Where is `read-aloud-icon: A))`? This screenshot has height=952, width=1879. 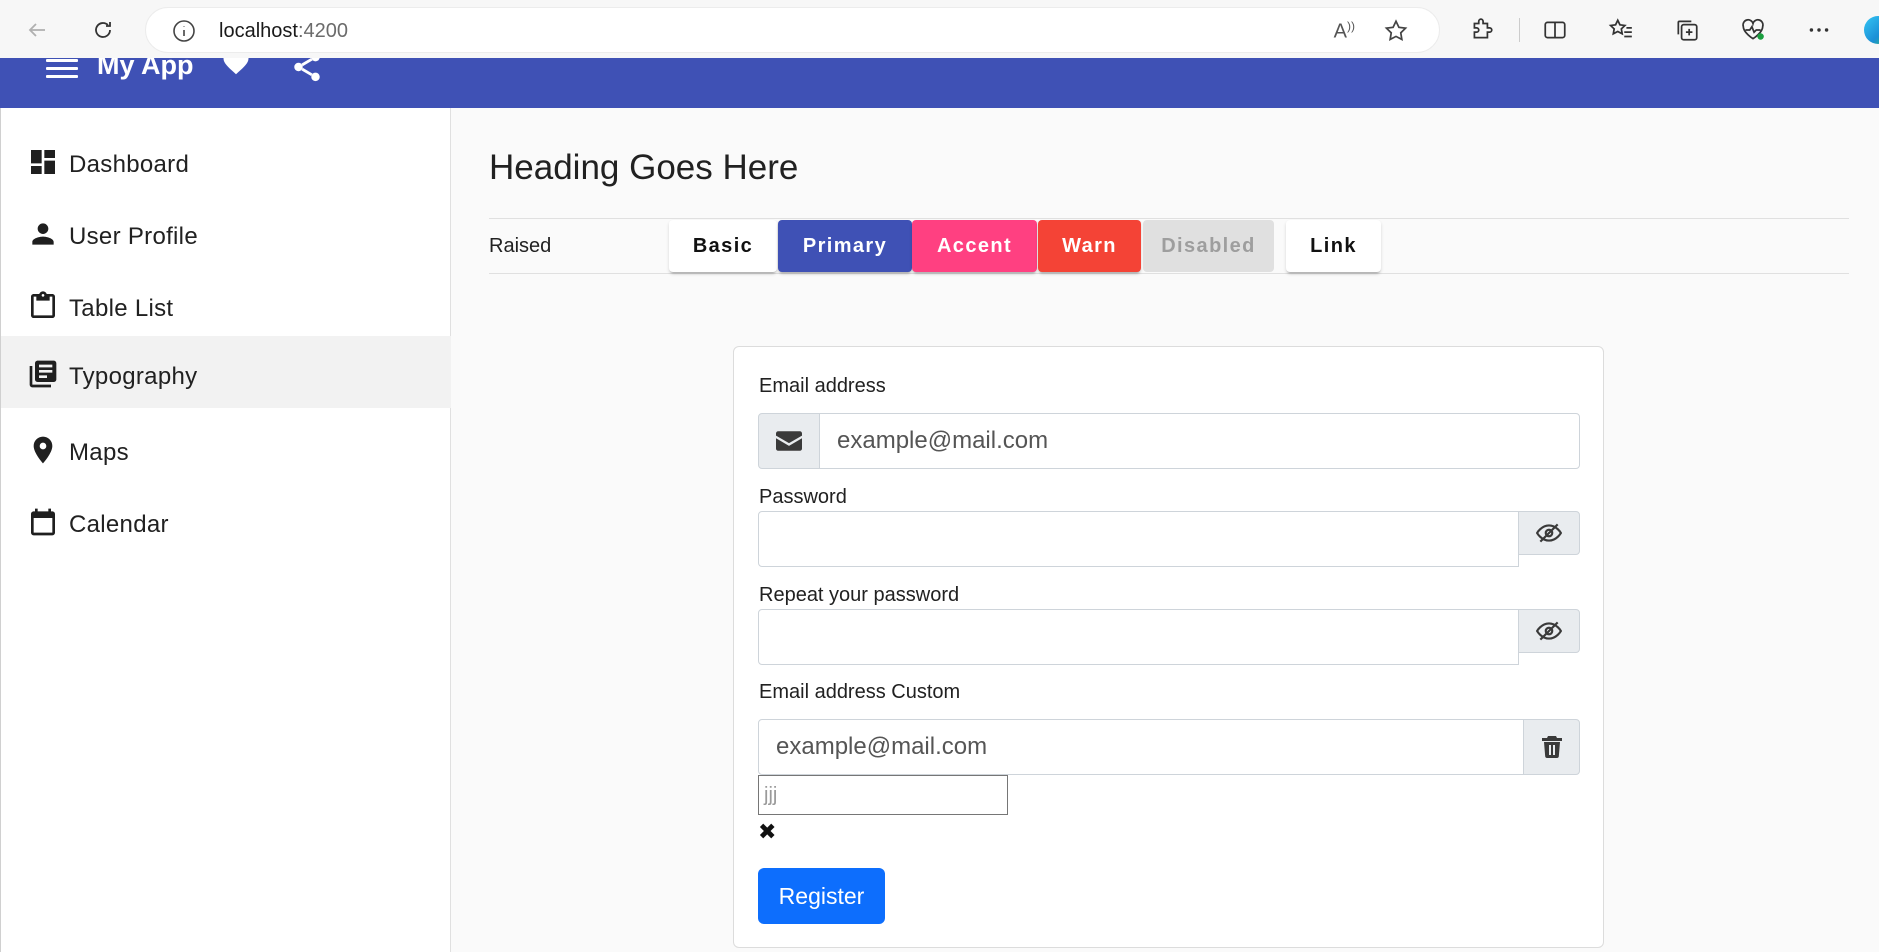 read-aloud-icon: A)) is located at coordinates (1344, 31).